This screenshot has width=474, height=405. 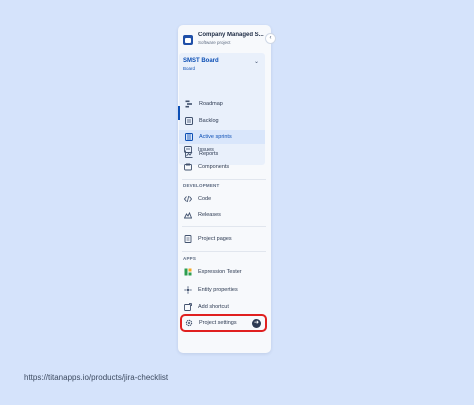 I want to click on sidebar-item-expression-tester: Expression Tester, so click(x=221, y=272).